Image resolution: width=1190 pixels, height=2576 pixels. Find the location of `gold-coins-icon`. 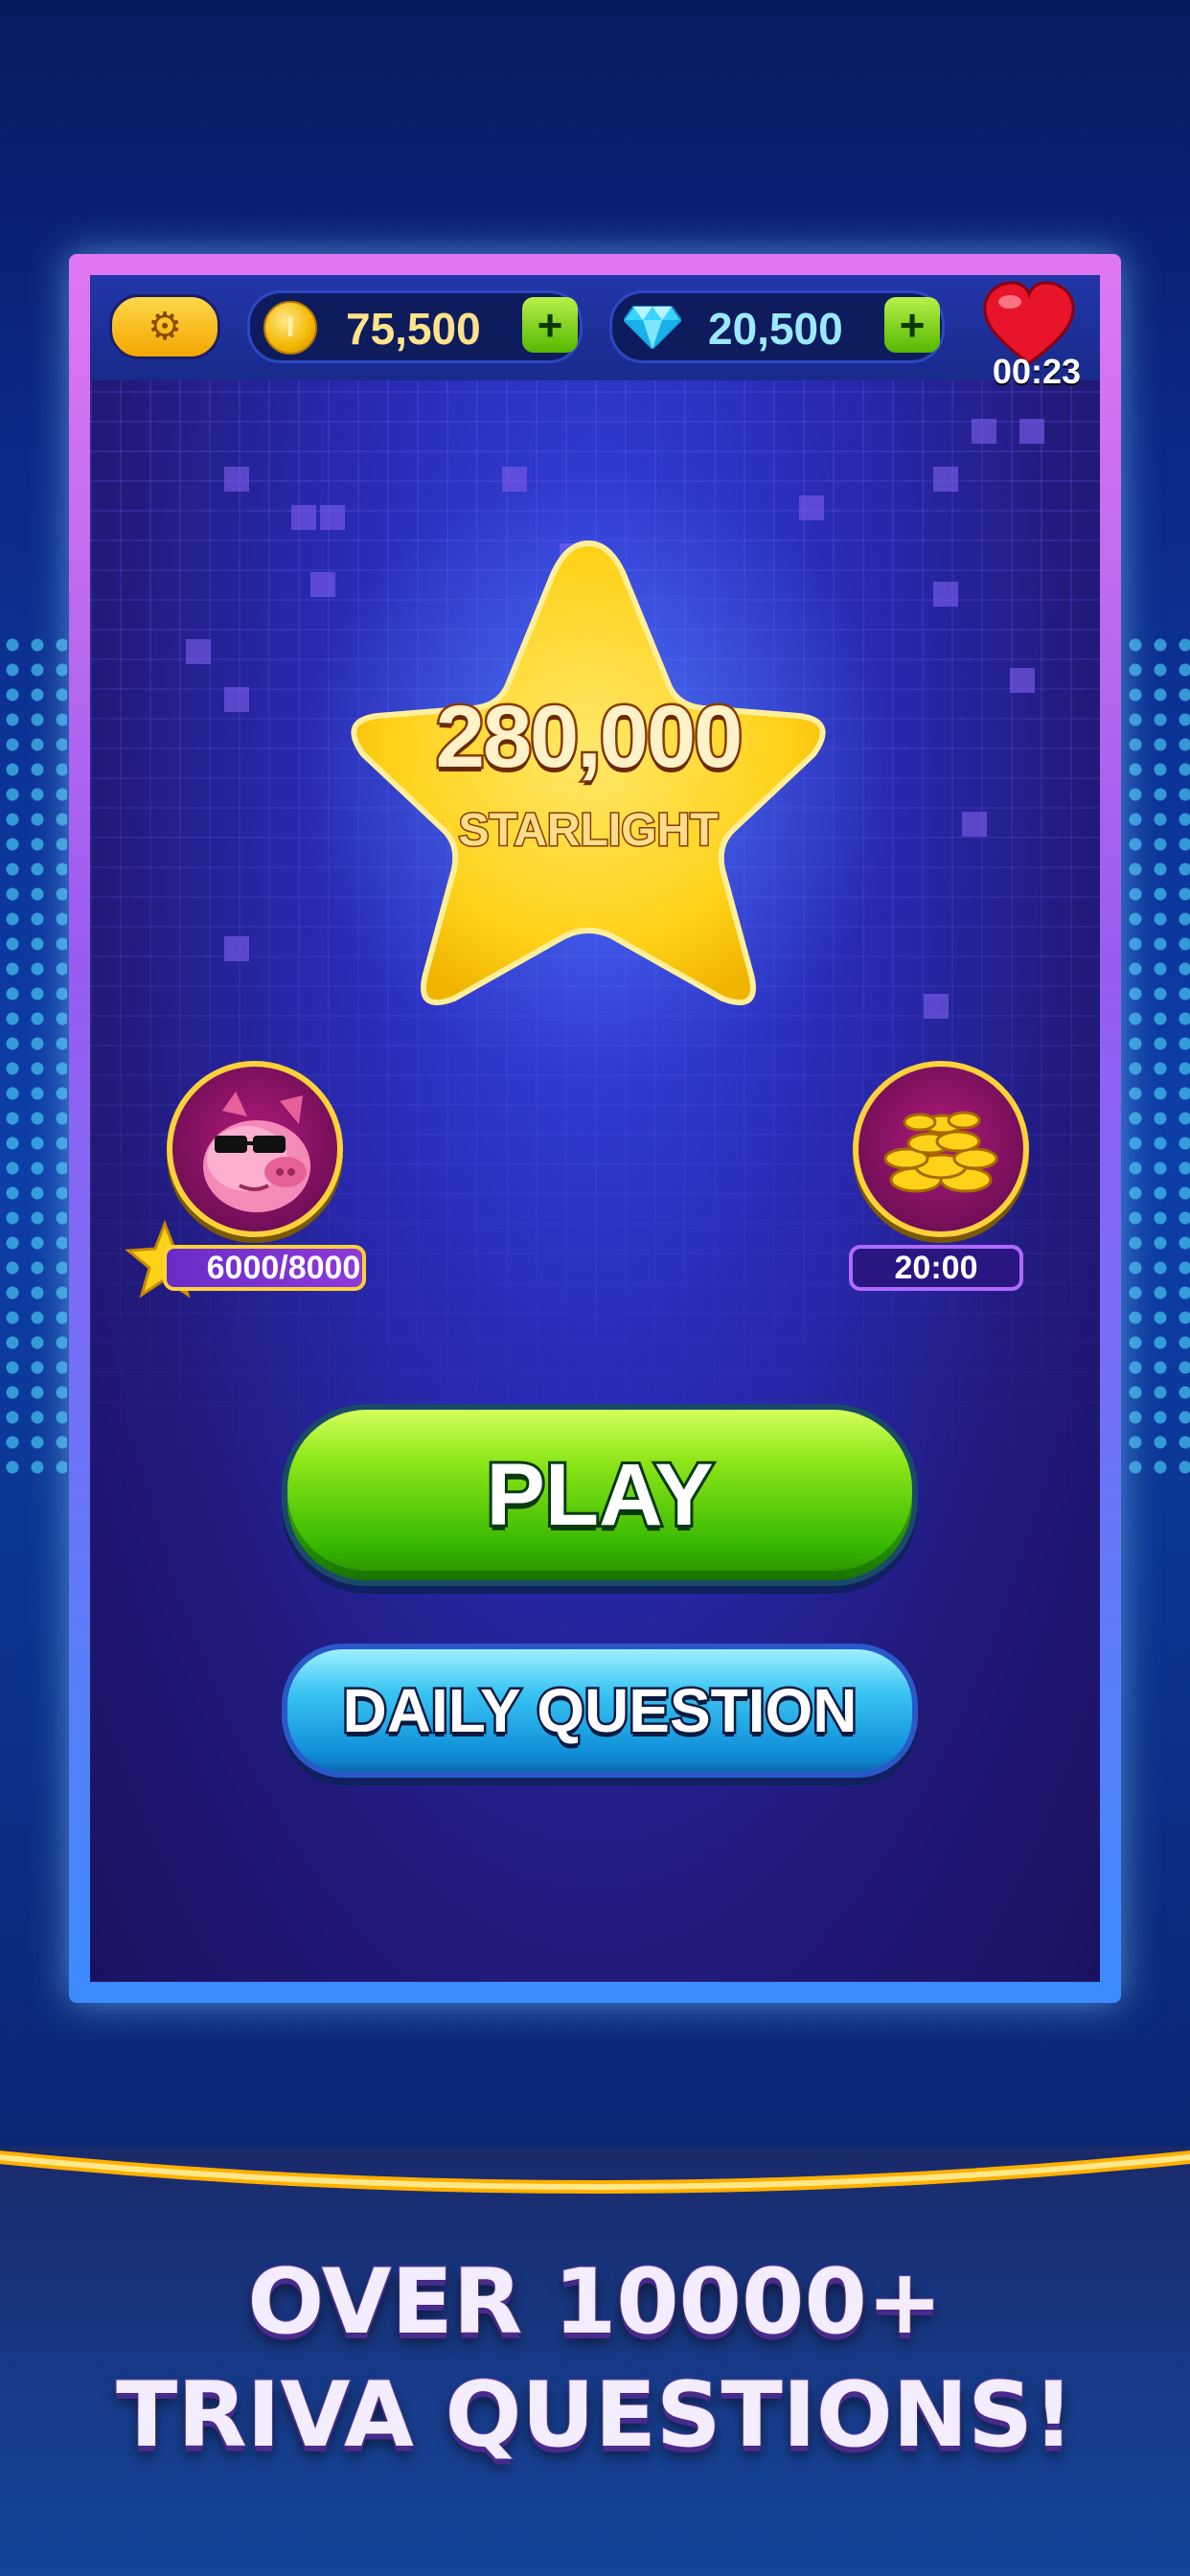

gold-coins-icon is located at coordinates (941, 1152).